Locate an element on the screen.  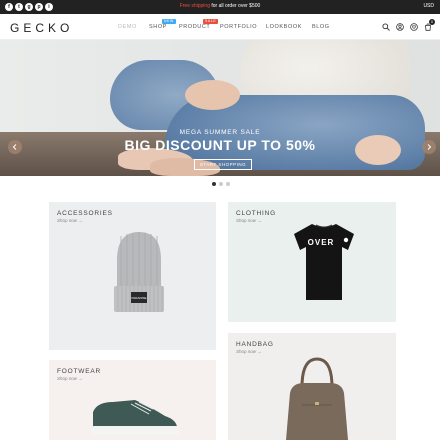
cart-count-badge: 0 is located at coordinates (432, 22).